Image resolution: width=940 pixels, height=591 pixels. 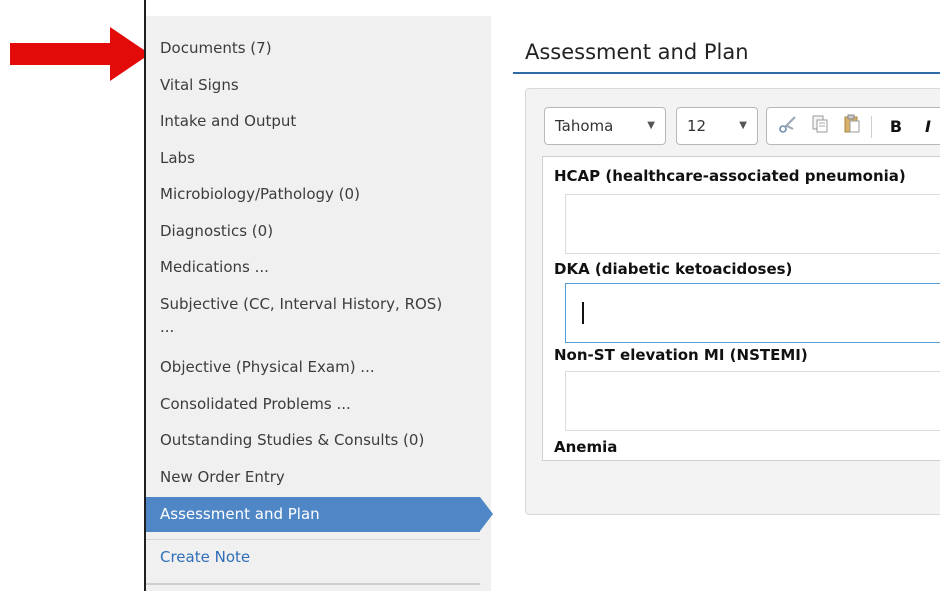 What do you see at coordinates (313, 158) in the screenshot?
I see `sidebar-item-labs: Labs` at bounding box center [313, 158].